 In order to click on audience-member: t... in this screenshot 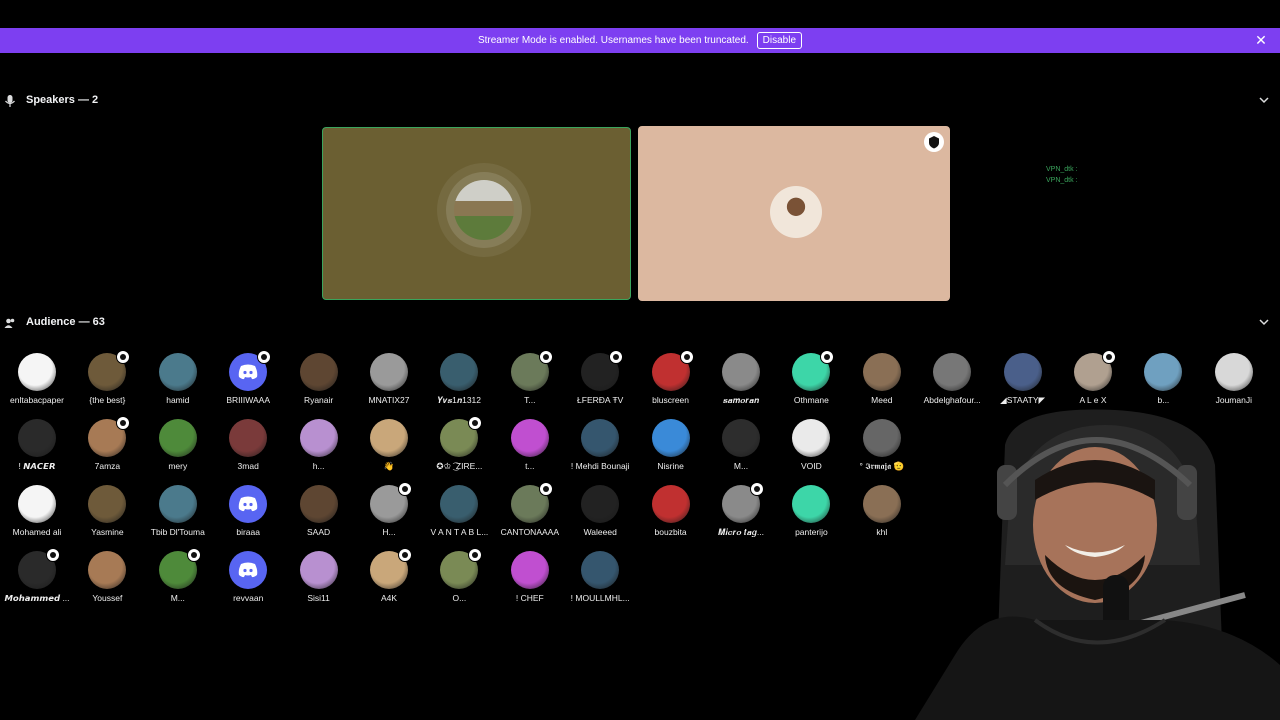, I will do `click(530, 445)`.